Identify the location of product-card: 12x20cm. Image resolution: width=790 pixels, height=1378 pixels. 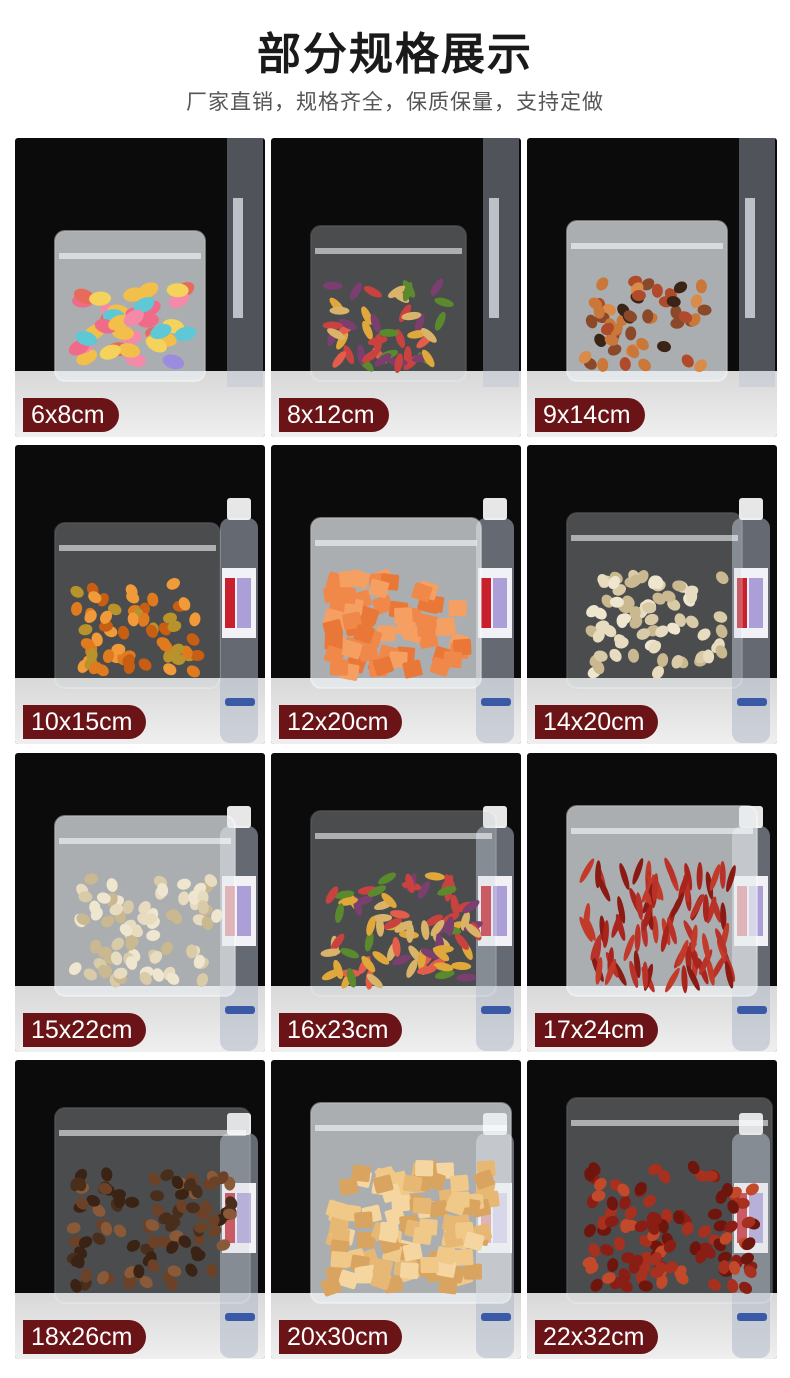
(396, 594).